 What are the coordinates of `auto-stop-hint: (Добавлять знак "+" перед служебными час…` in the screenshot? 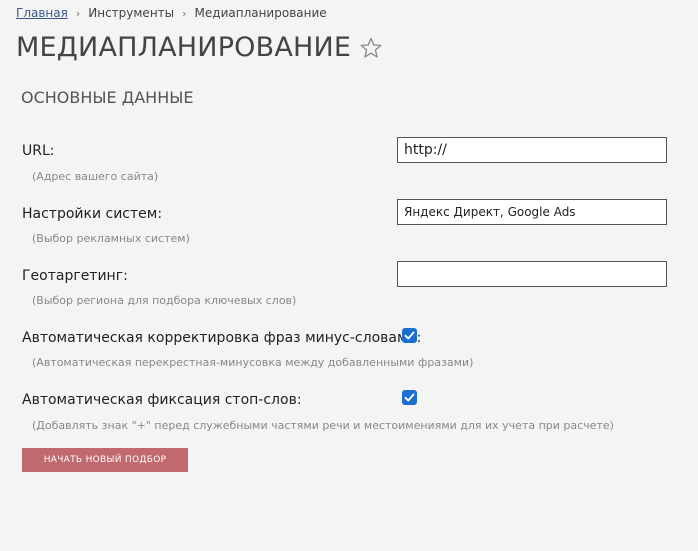 It's located at (323, 425).